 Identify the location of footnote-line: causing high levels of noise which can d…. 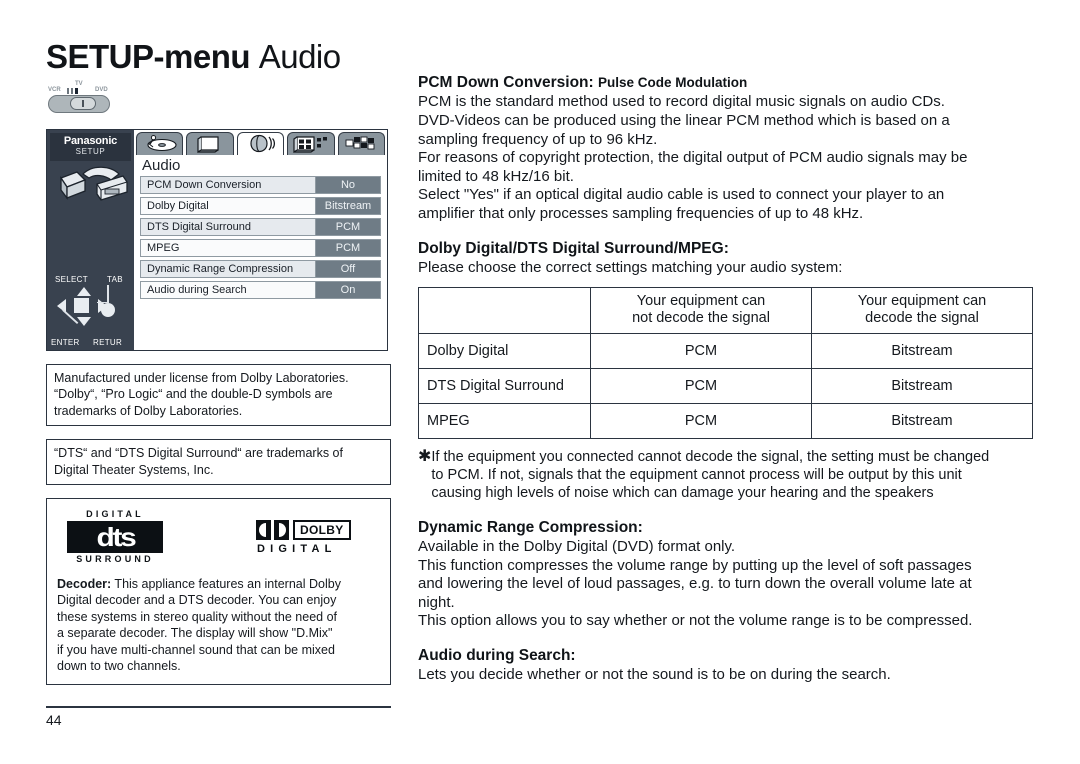
(682, 493).